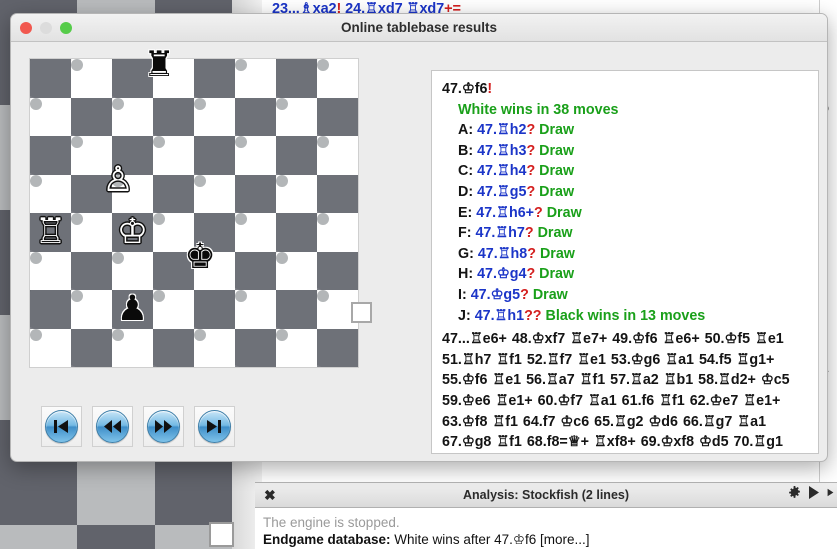  I want to click on alternative-letter: F:, so click(467, 233).